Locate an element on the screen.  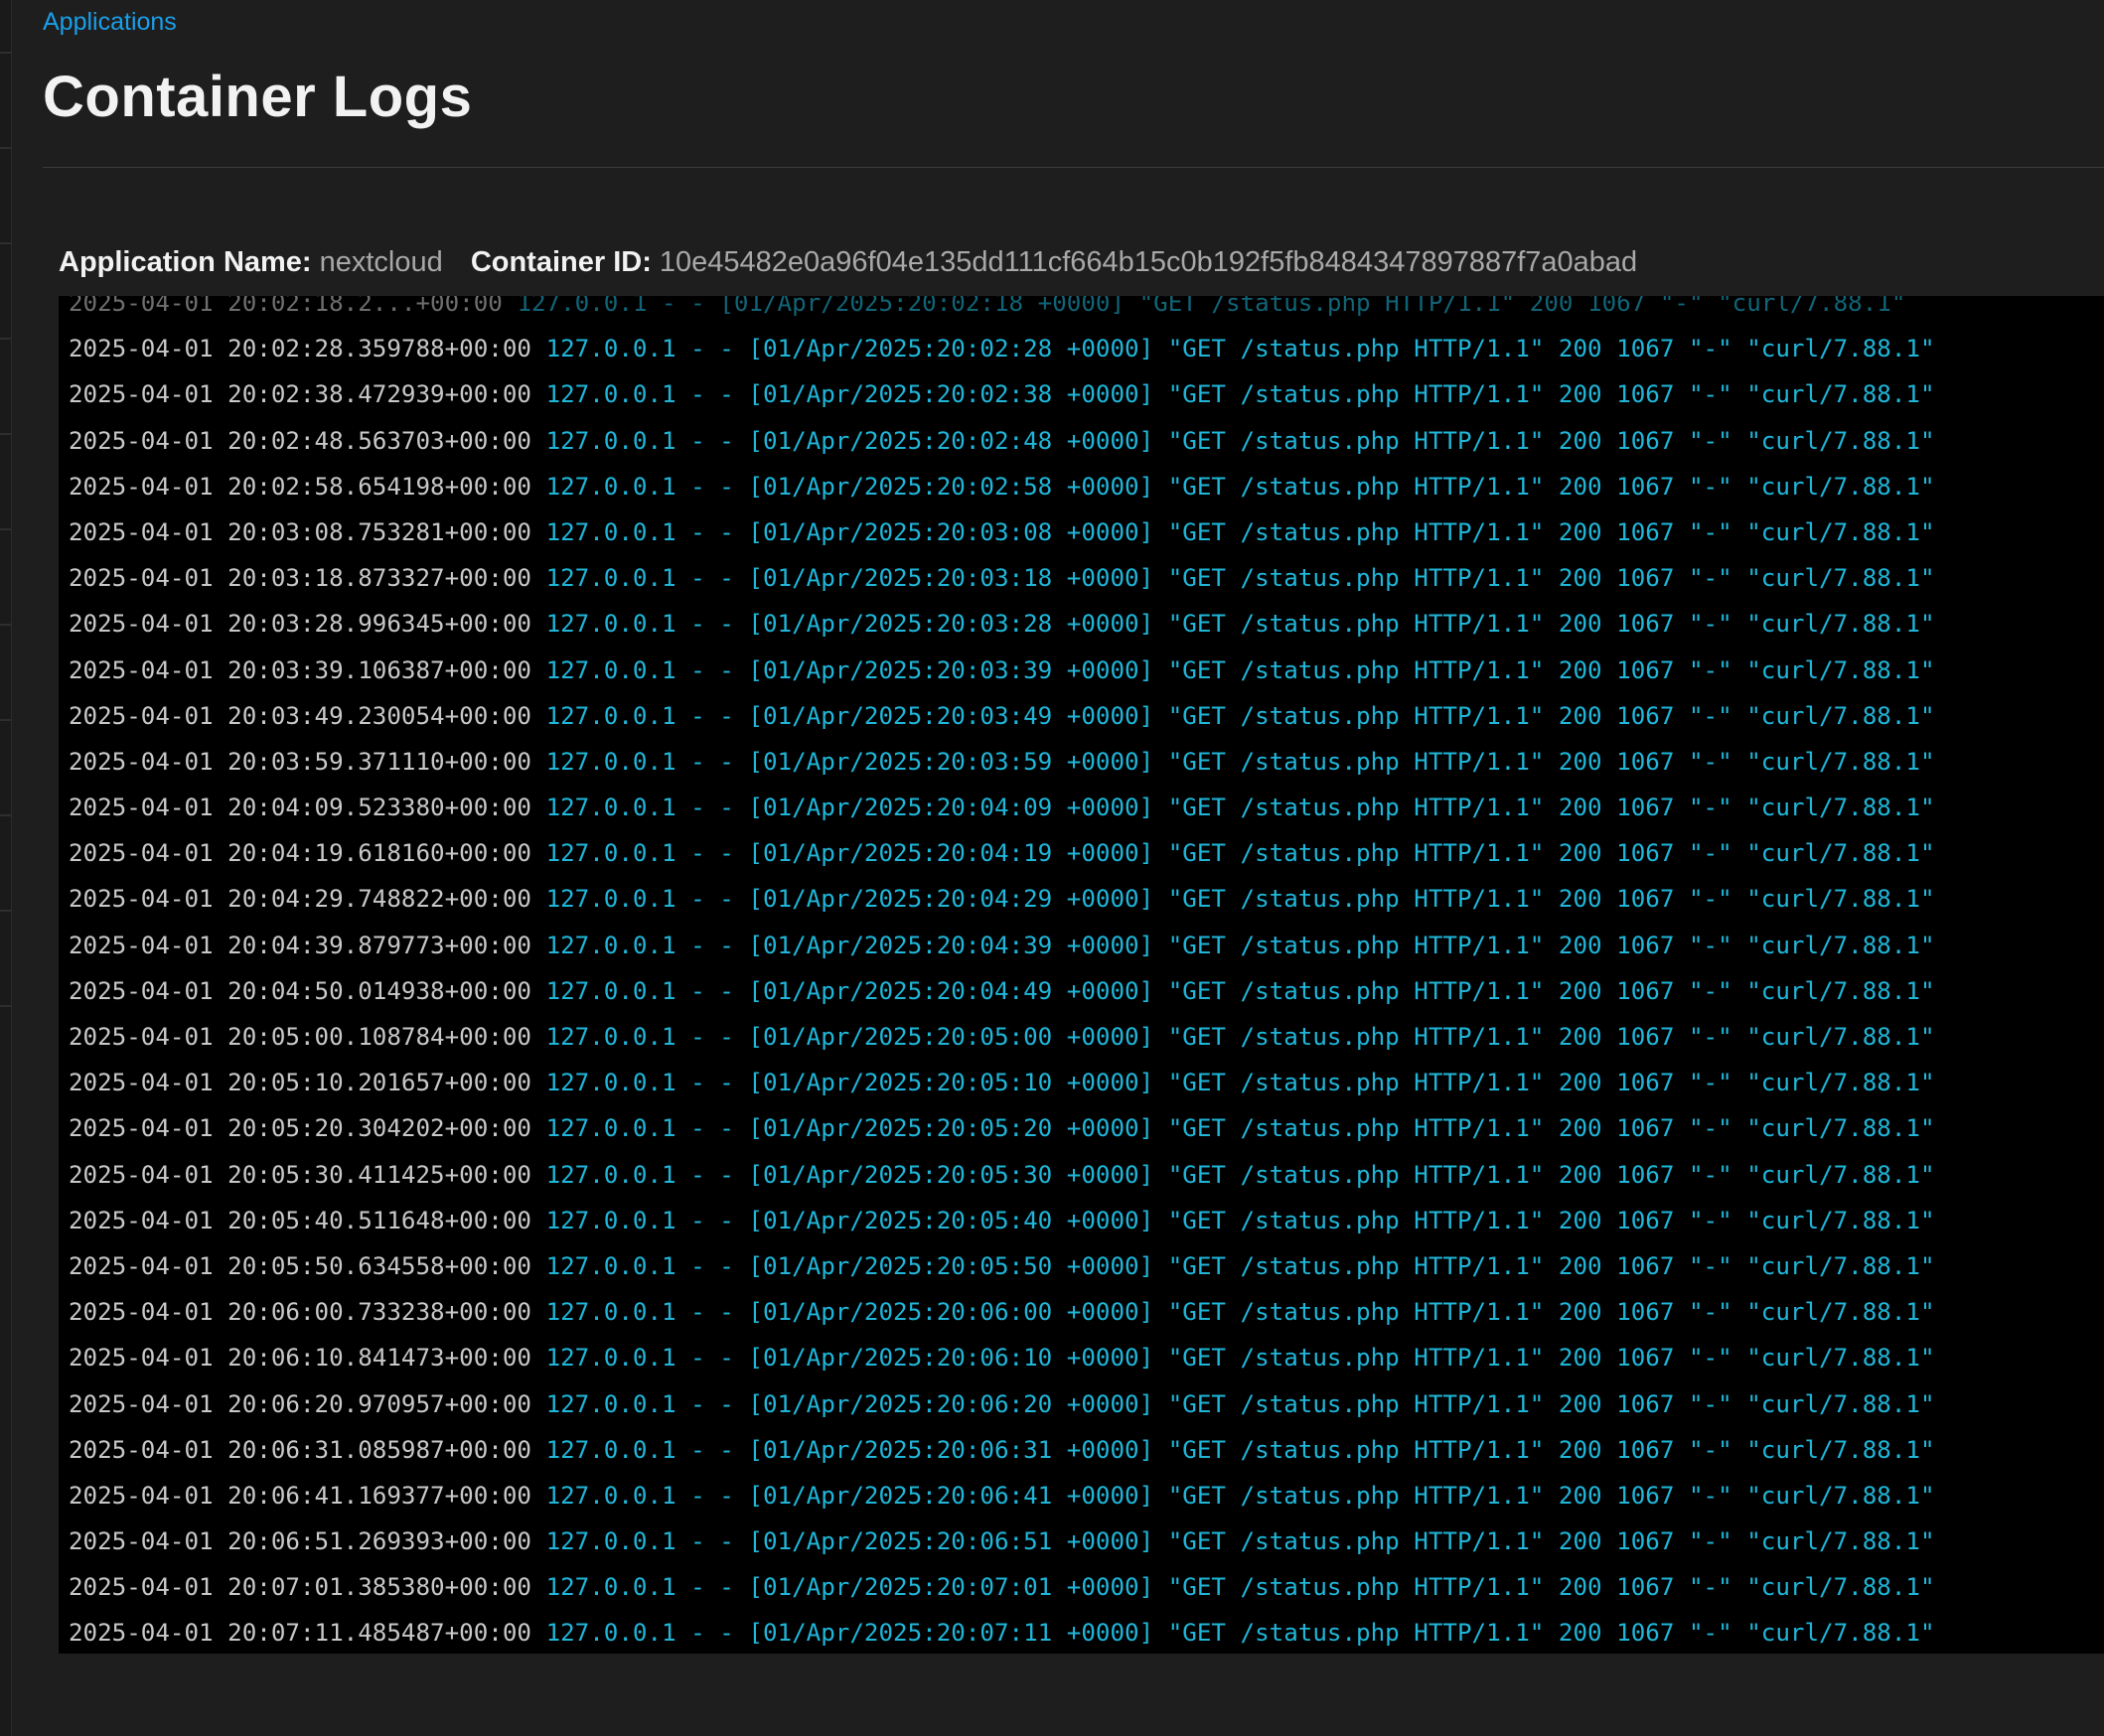
app-name-label: Application Name: is located at coordinates (185, 262).